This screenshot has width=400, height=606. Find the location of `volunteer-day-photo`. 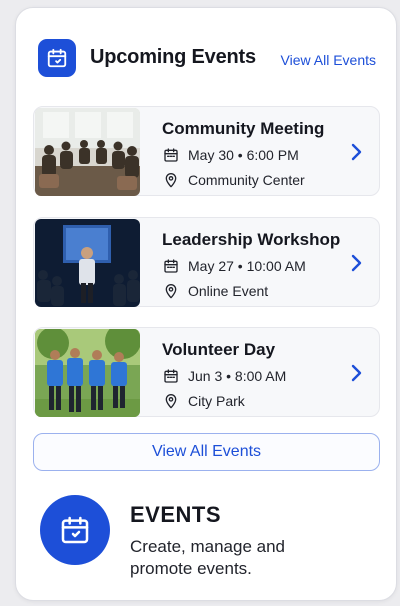

volunteer-day-photo is located at coordinates (87, 373).